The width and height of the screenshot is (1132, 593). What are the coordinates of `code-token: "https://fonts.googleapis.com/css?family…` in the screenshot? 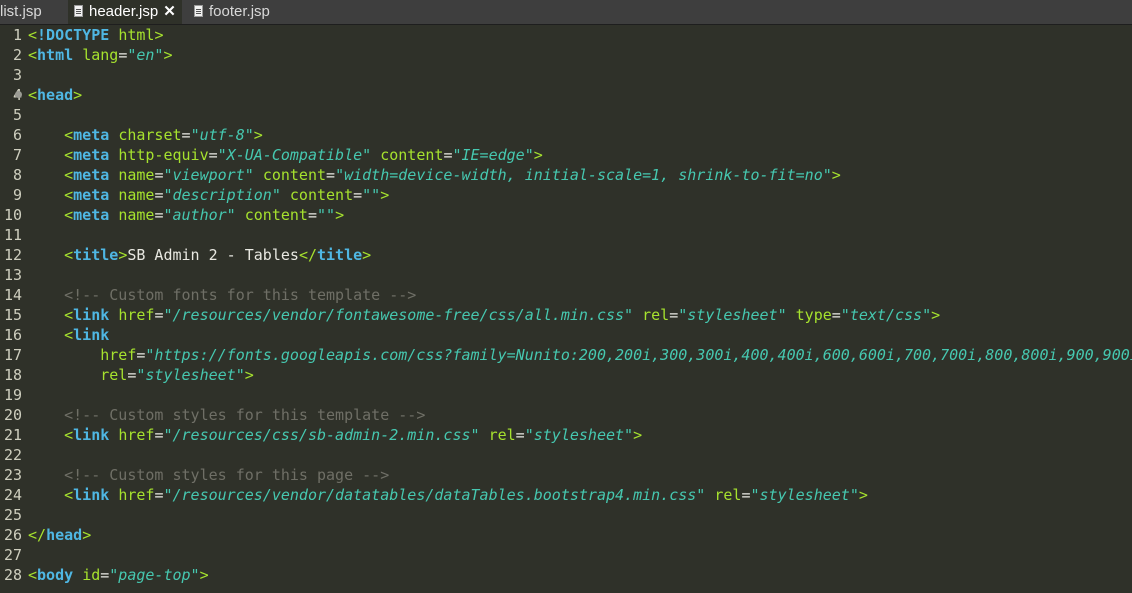 It's located at (638, 355).